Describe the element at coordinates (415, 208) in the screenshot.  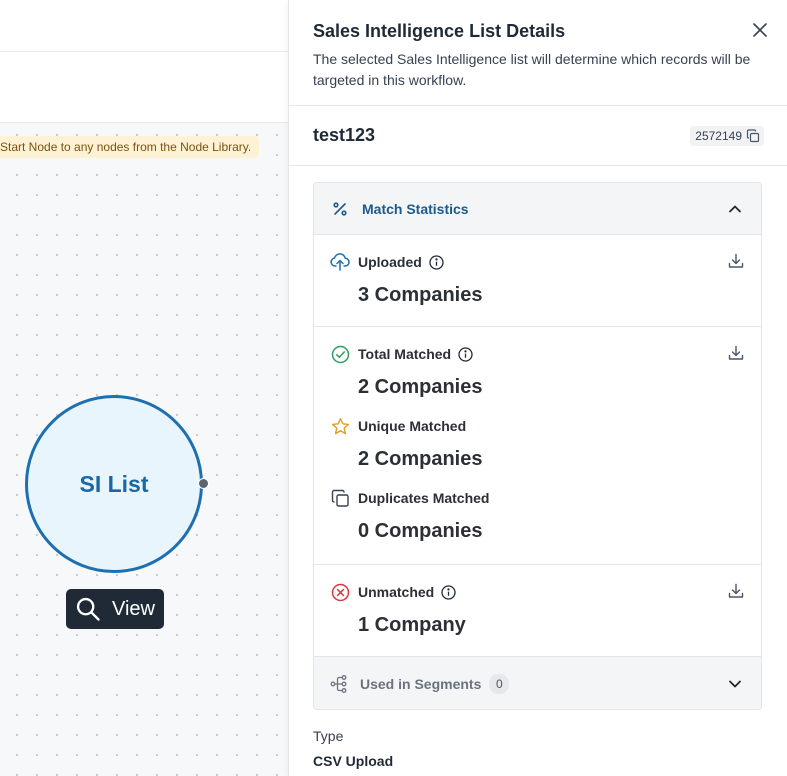
I see `match-statistics-label: Match Statistics` at that location.